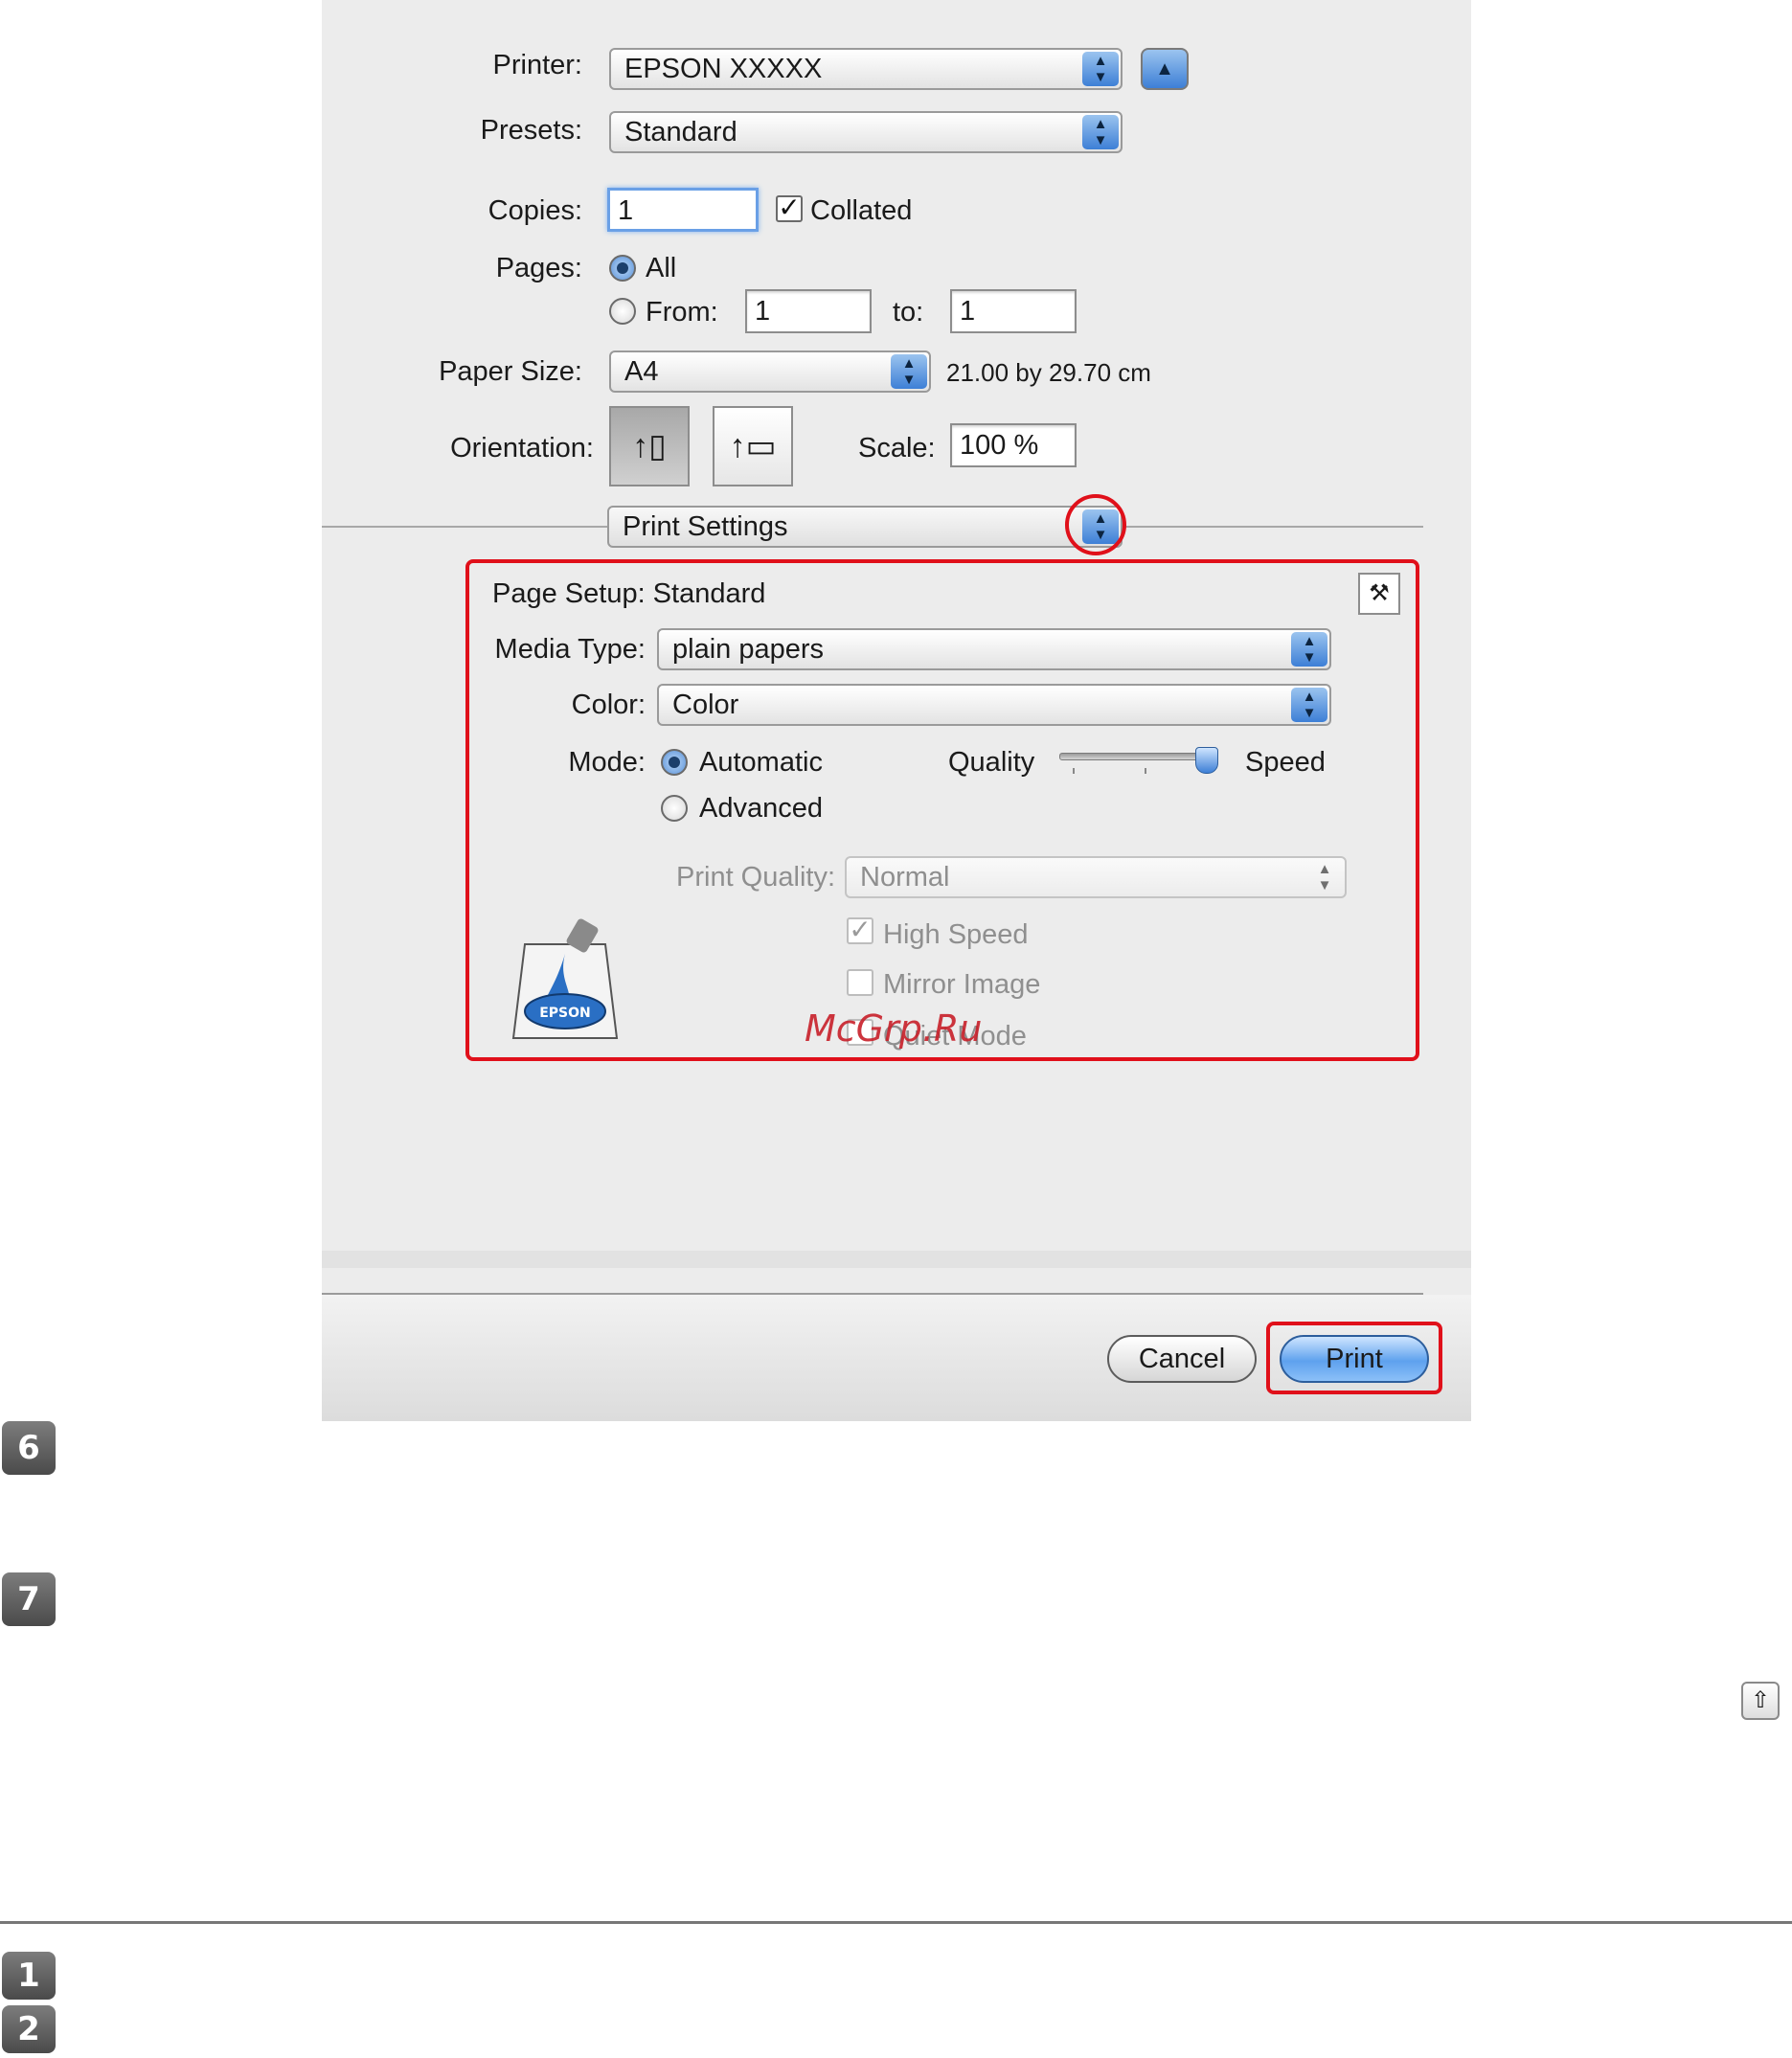 Image resolution: width=1792 pixels, height=2058 pixels. What do you see at coordinates (510, 371) in the screenshot?
I see `paper-size-label: Paper Size:` at bounding box center [510, 371].